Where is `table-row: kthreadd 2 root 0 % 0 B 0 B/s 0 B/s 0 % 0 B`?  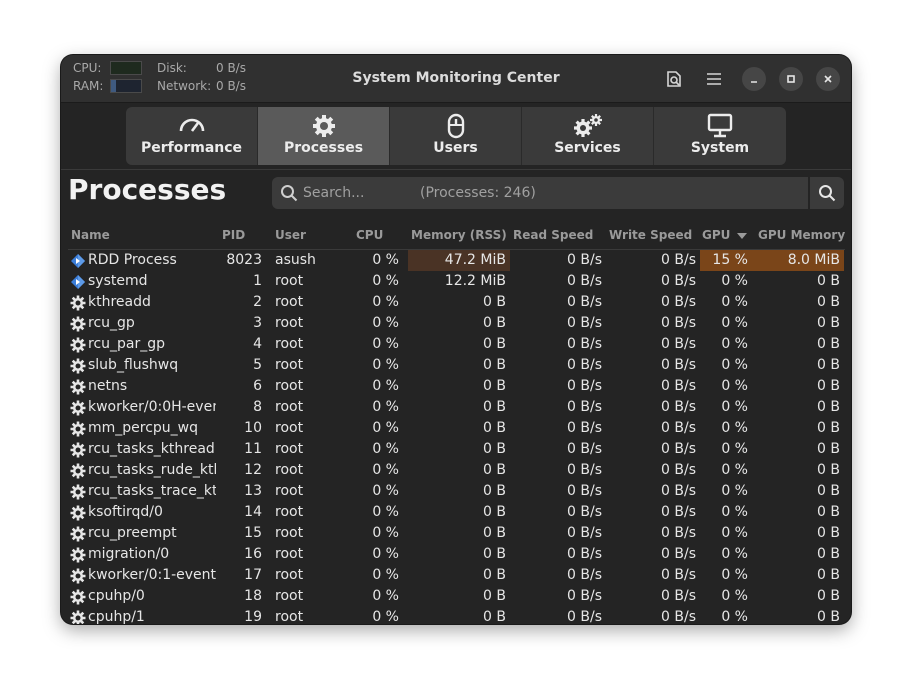
table-row: kthreadd 2 root 0 % 0 B 0 B/s 0 B/s 0 % 0 B is located at coordinates (456, 302).